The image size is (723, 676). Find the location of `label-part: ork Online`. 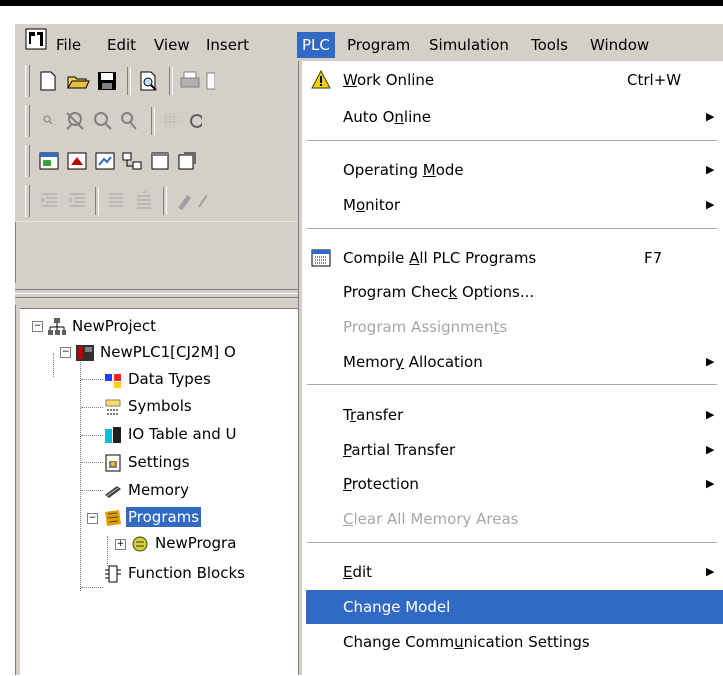

label-part: ork Online is located at coordinates (395, 80).